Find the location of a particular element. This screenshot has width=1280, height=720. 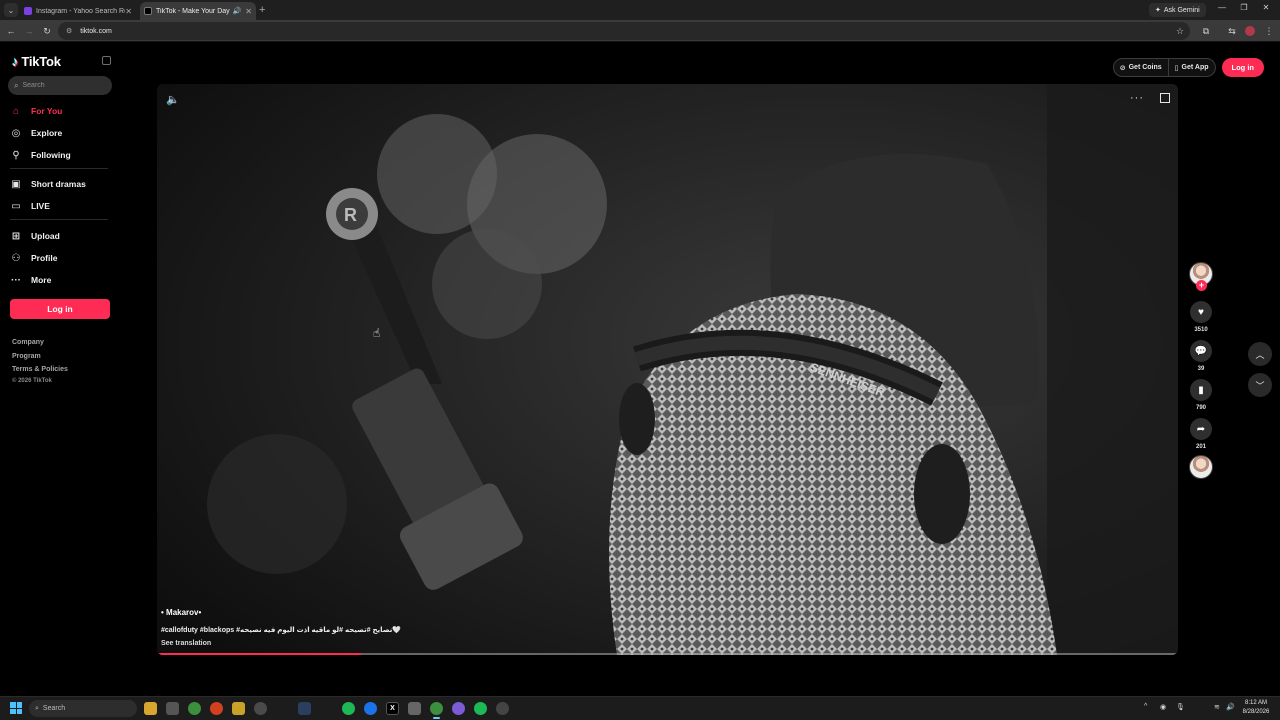

tray-app-icon: ◉ is located at coordinates (1163, 707).